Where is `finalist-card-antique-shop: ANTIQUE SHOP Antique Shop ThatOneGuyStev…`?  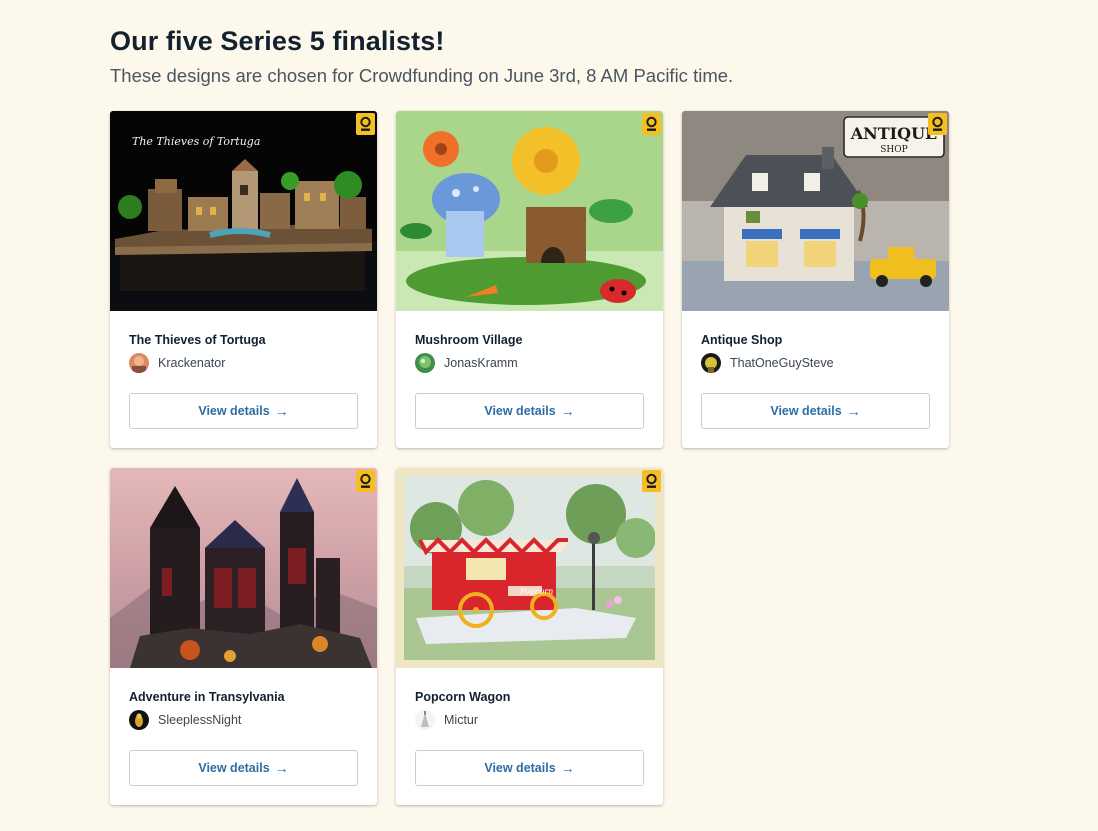
finalist-card-antique-shop: ANTIQUE SHOP Antique Shop ThatOneGuyStev… is located at coordinates (815, 279).